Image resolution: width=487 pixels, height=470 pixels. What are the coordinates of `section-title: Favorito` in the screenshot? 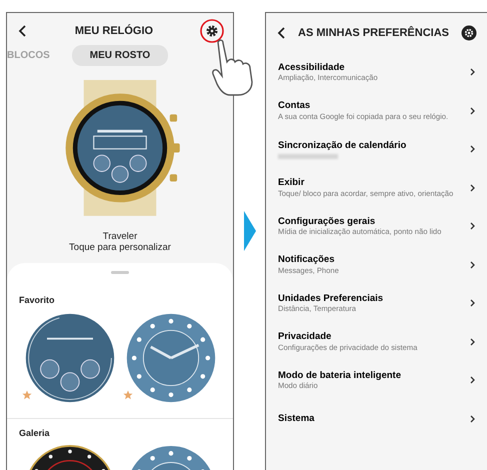 It's located at (37, 300).